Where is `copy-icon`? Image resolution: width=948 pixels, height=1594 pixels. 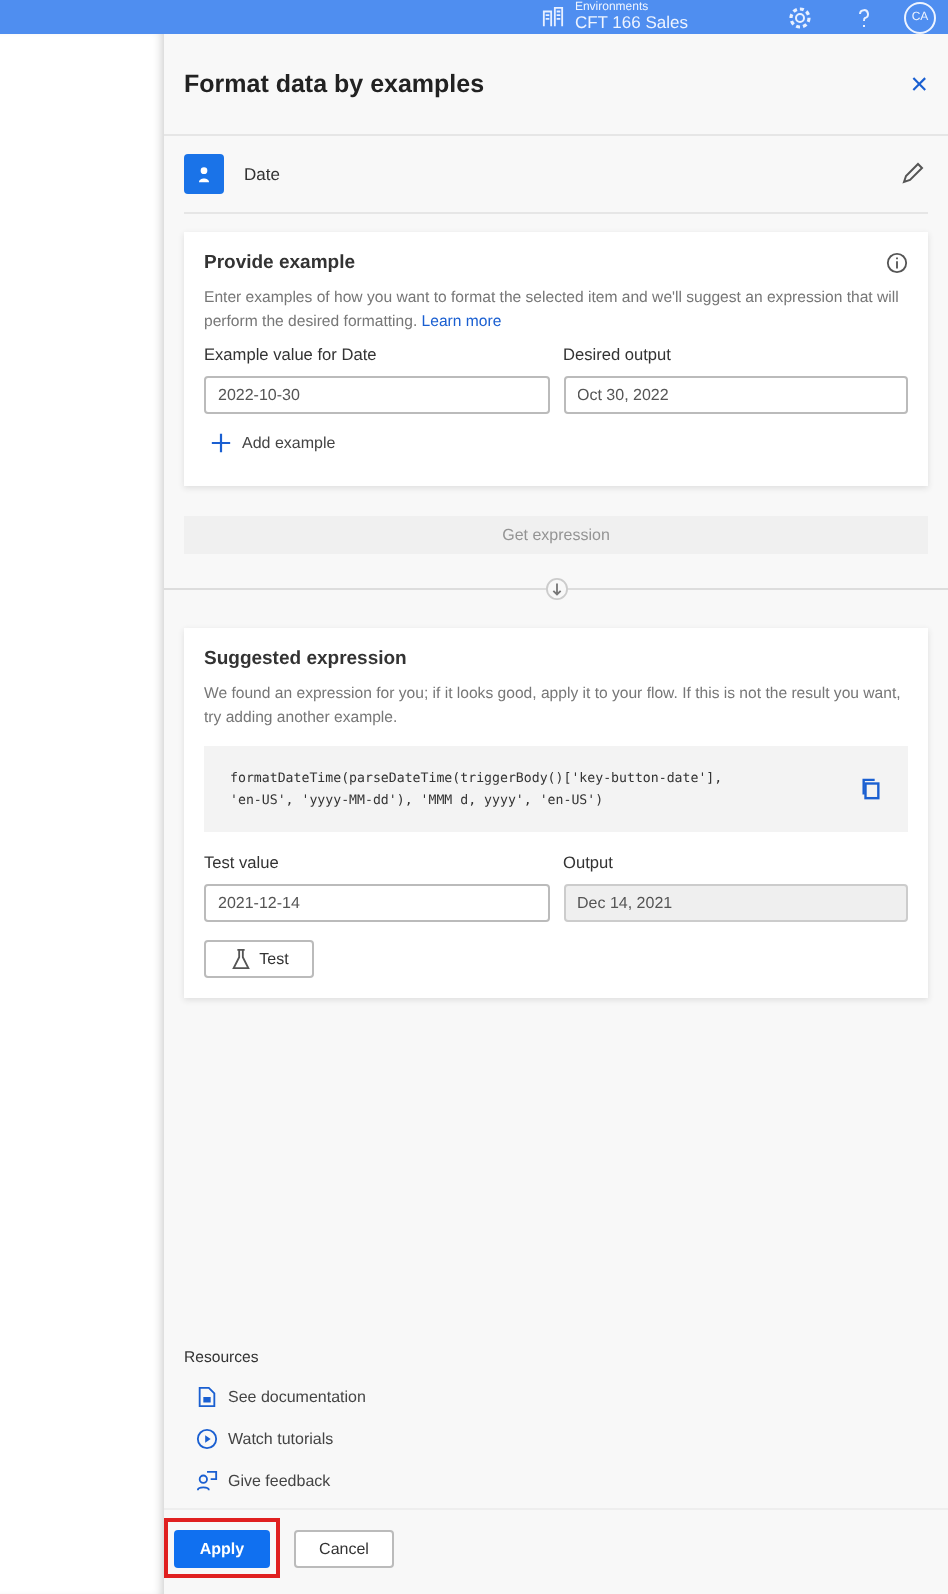
copy-icon is located at coordinates (871, 788).